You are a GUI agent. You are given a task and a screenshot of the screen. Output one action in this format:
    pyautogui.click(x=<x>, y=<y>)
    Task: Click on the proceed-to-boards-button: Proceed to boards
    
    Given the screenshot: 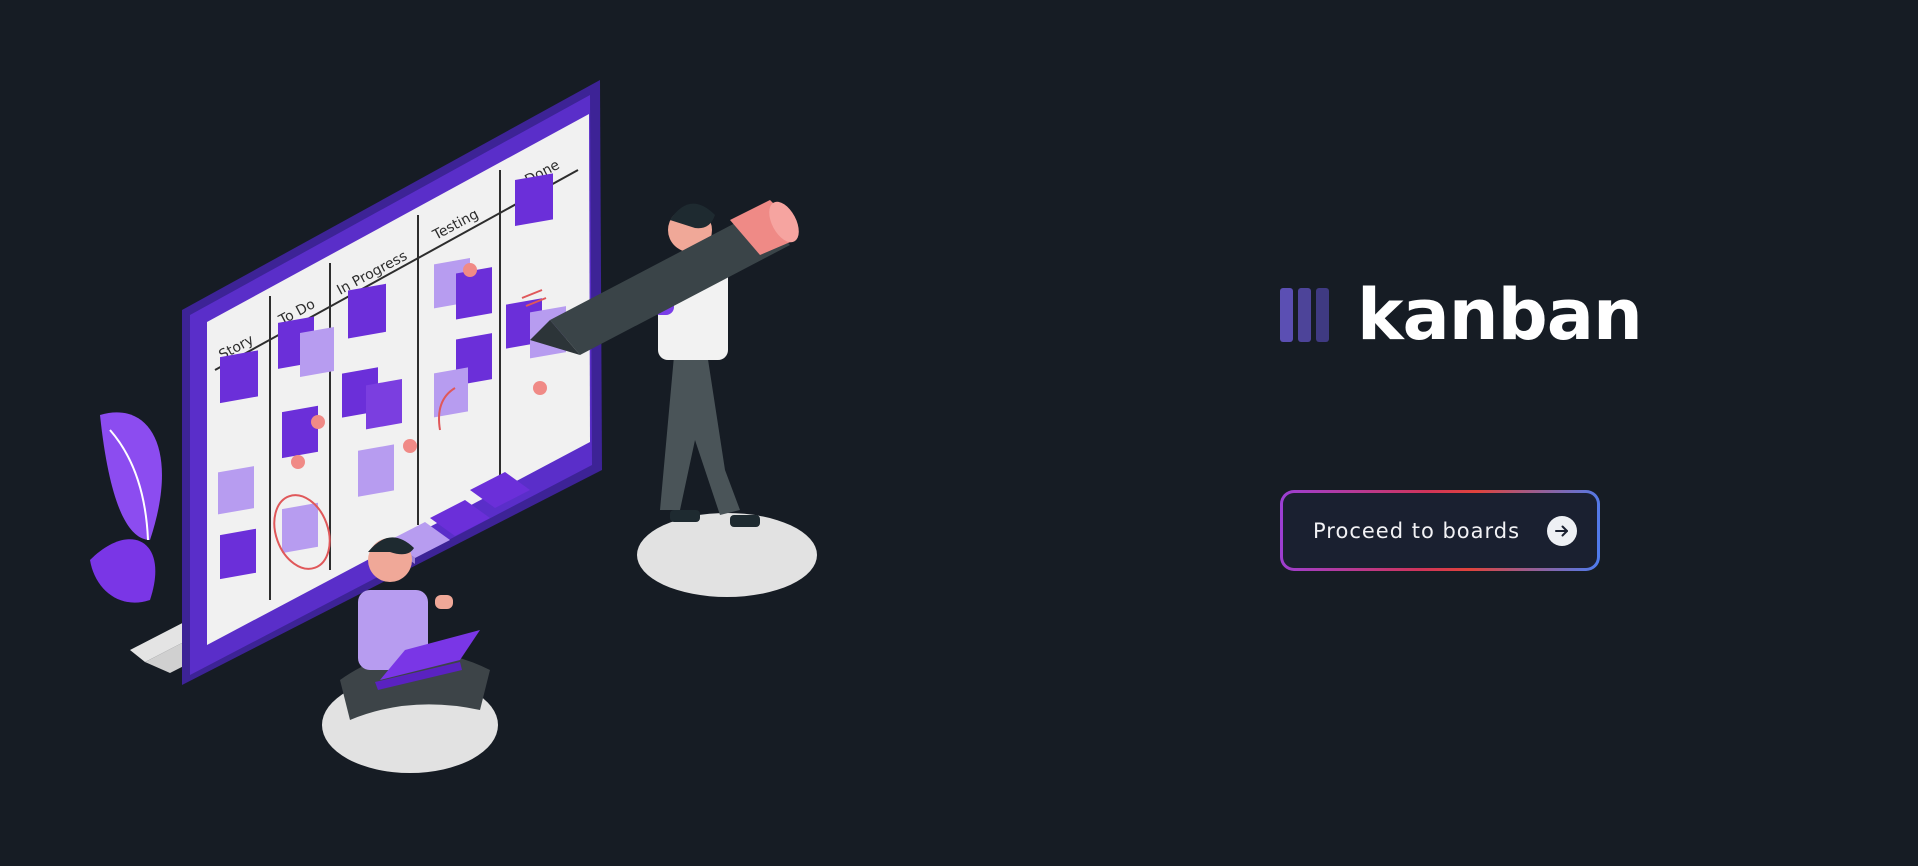 What is the action you would take?
    pyautogui.click(x=1440, y=530)
    